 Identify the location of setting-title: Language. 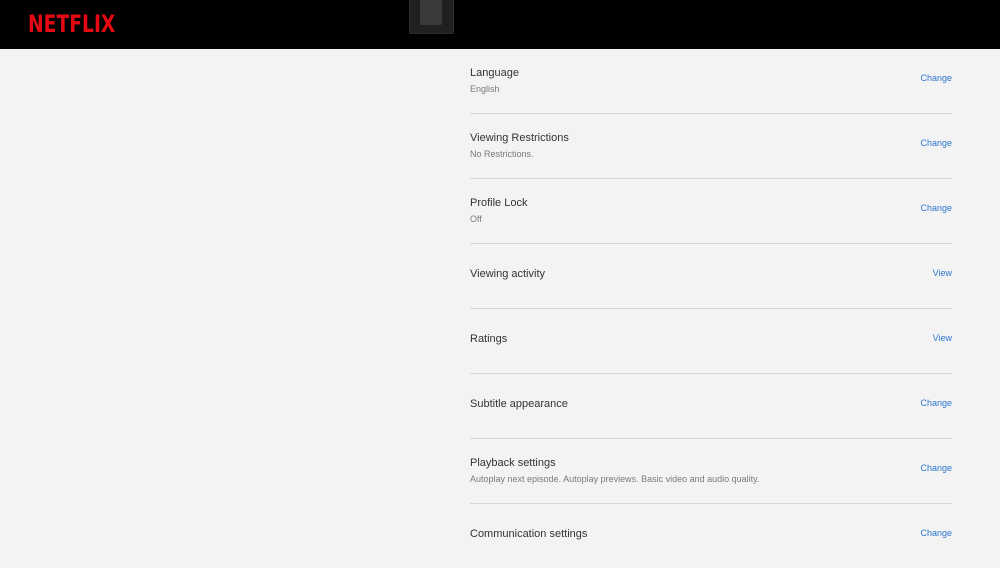
(494, 73).